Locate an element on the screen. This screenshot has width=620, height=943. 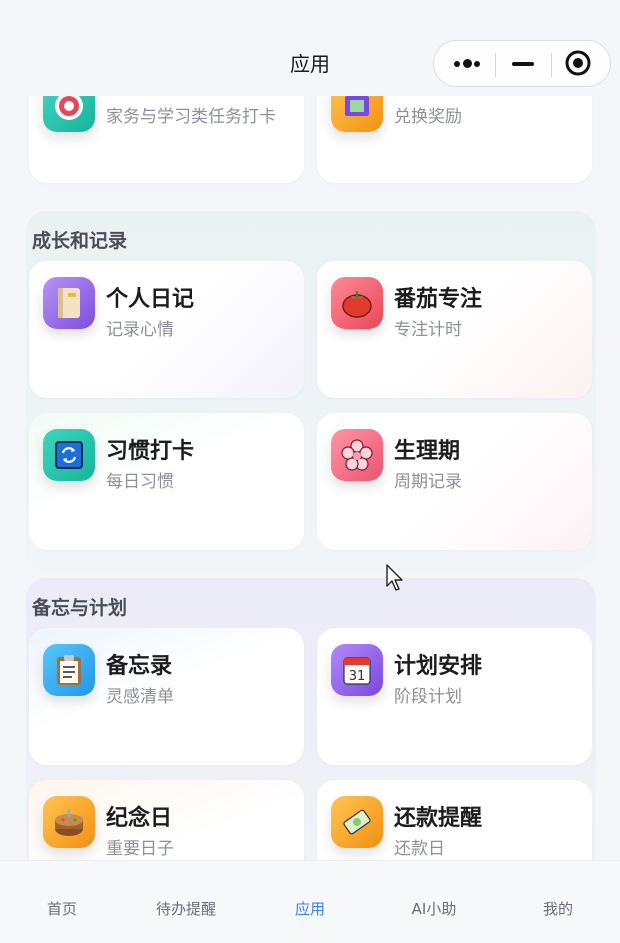
card-subtitle: 灵感清单 is located at coordinates (140, 697).